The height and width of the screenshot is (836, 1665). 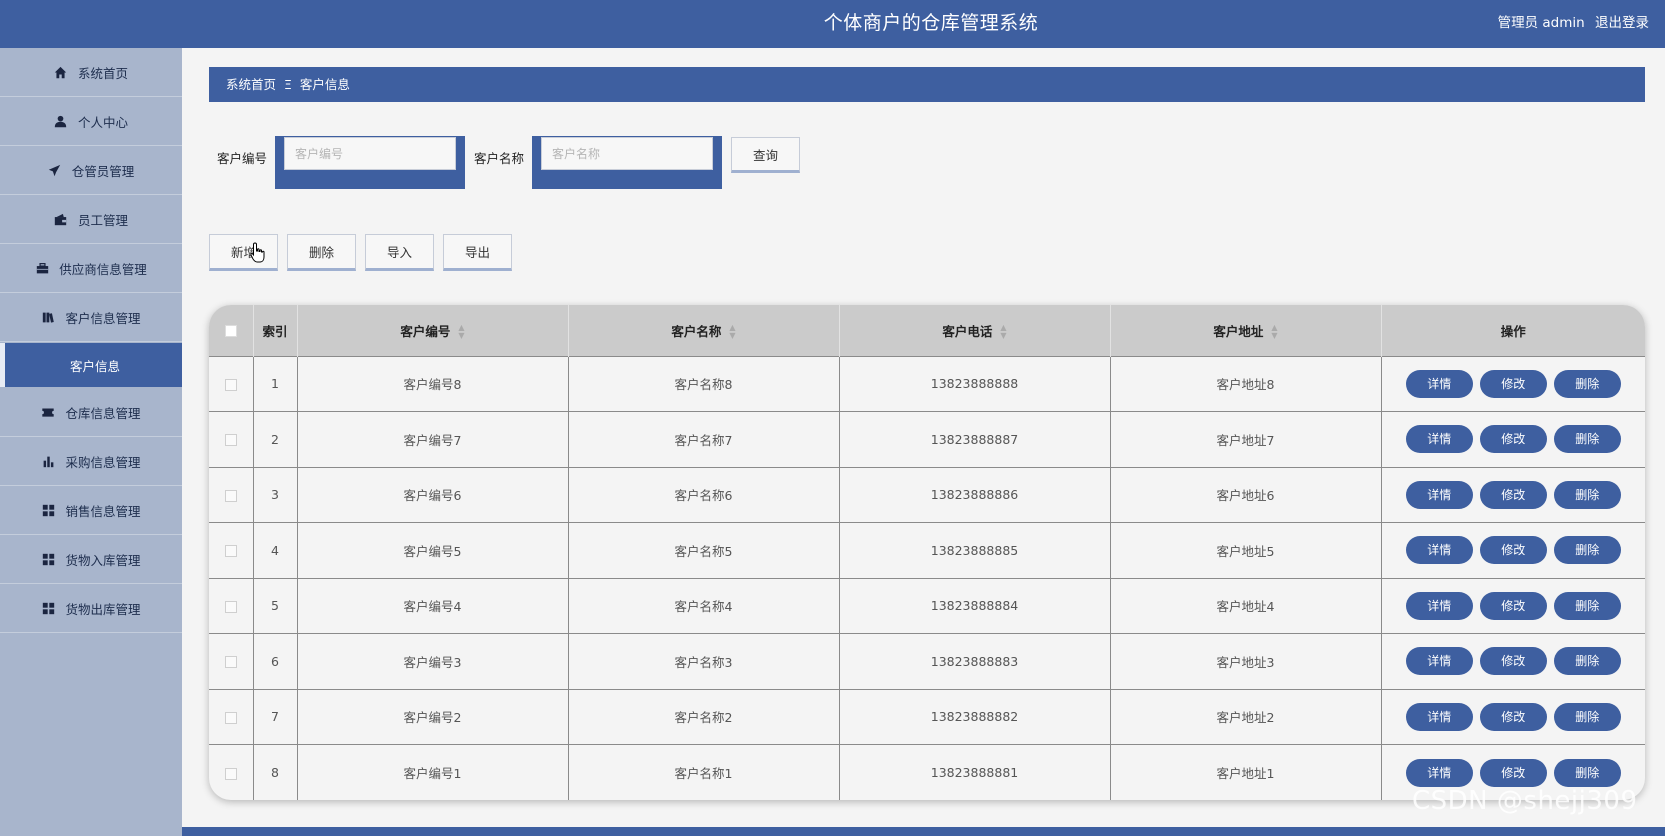 I want to click on query-button: 查询, so click(x=765, y=155).